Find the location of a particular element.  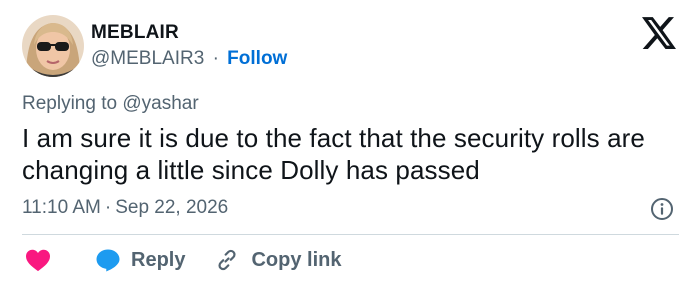

link-icon is located at coordinates (227, 260).